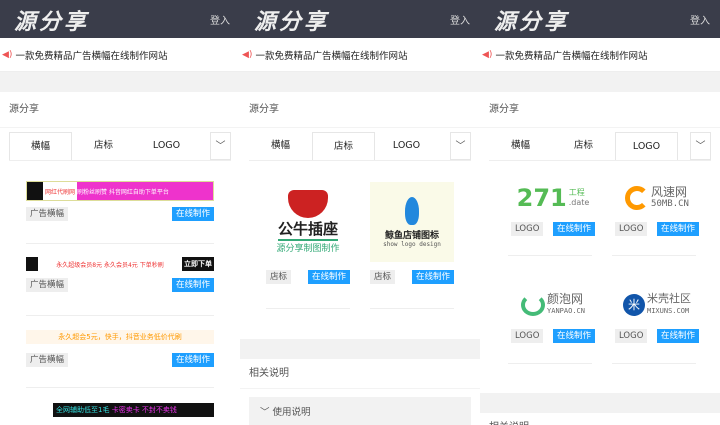  I want to click on list-item: 米米壳社区 MIXUNS.COM LOGO 在线制作, so click(657, 316).